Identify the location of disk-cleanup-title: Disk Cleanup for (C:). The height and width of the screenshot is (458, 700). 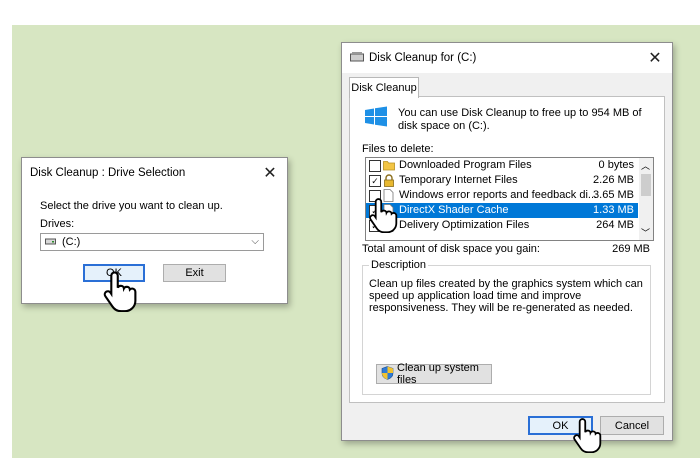
(423, 58).